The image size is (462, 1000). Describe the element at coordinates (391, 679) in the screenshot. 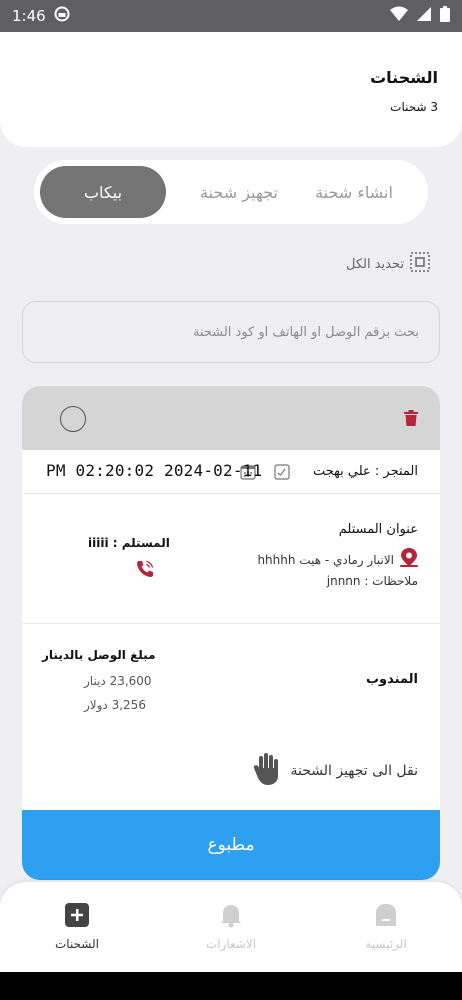

I see `delegate-label: المندوب` at that location.